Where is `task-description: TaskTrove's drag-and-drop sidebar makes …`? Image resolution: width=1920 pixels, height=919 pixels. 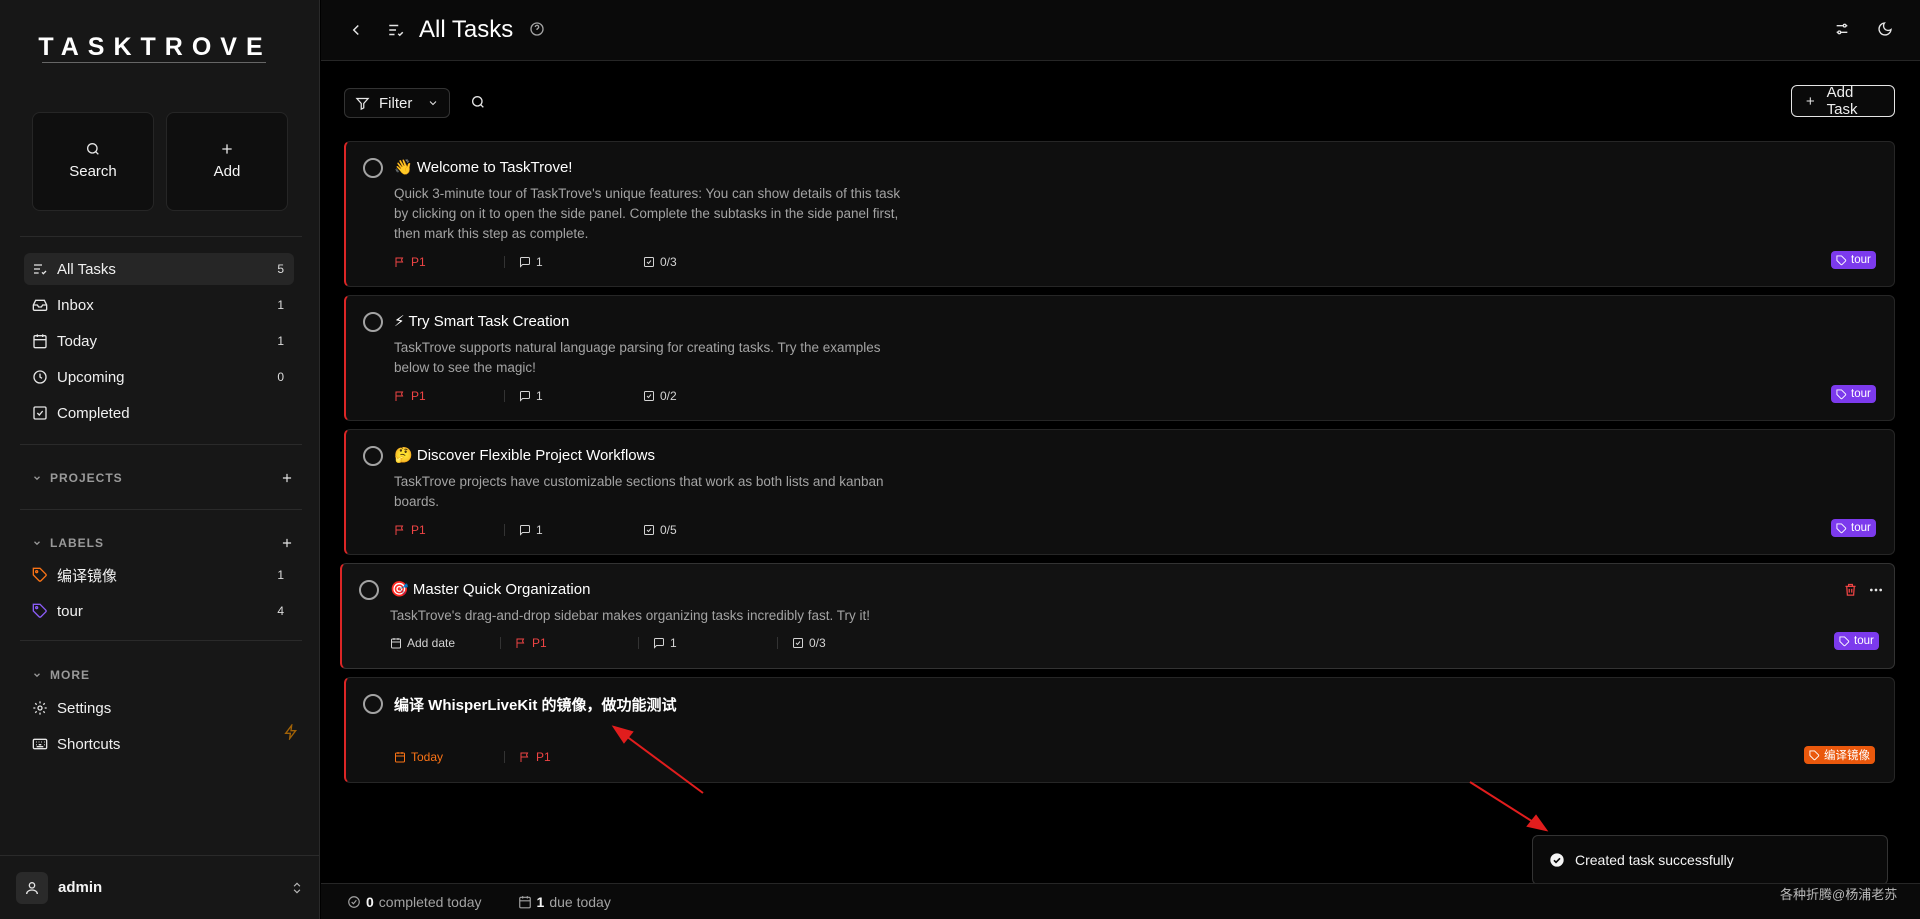
task-description: TaskTrove's drag-and-drop sidebar makes … is located at coordinates (630, 615).